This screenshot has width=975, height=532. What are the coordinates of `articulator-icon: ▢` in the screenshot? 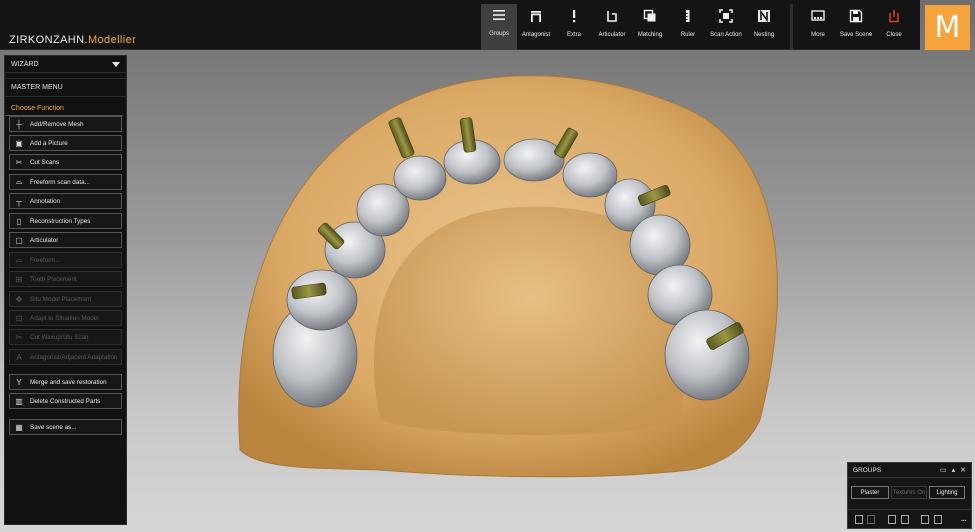 It's located at (19, 240).